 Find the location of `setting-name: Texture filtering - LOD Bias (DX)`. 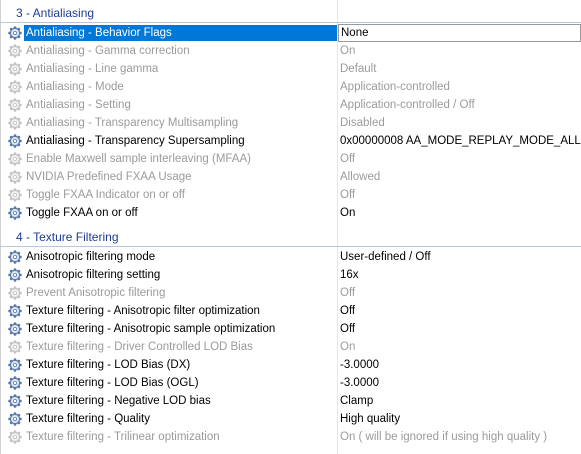

setting-name: Texture filtering - LOD Bias (DX) is located at coordinates (108, 365).